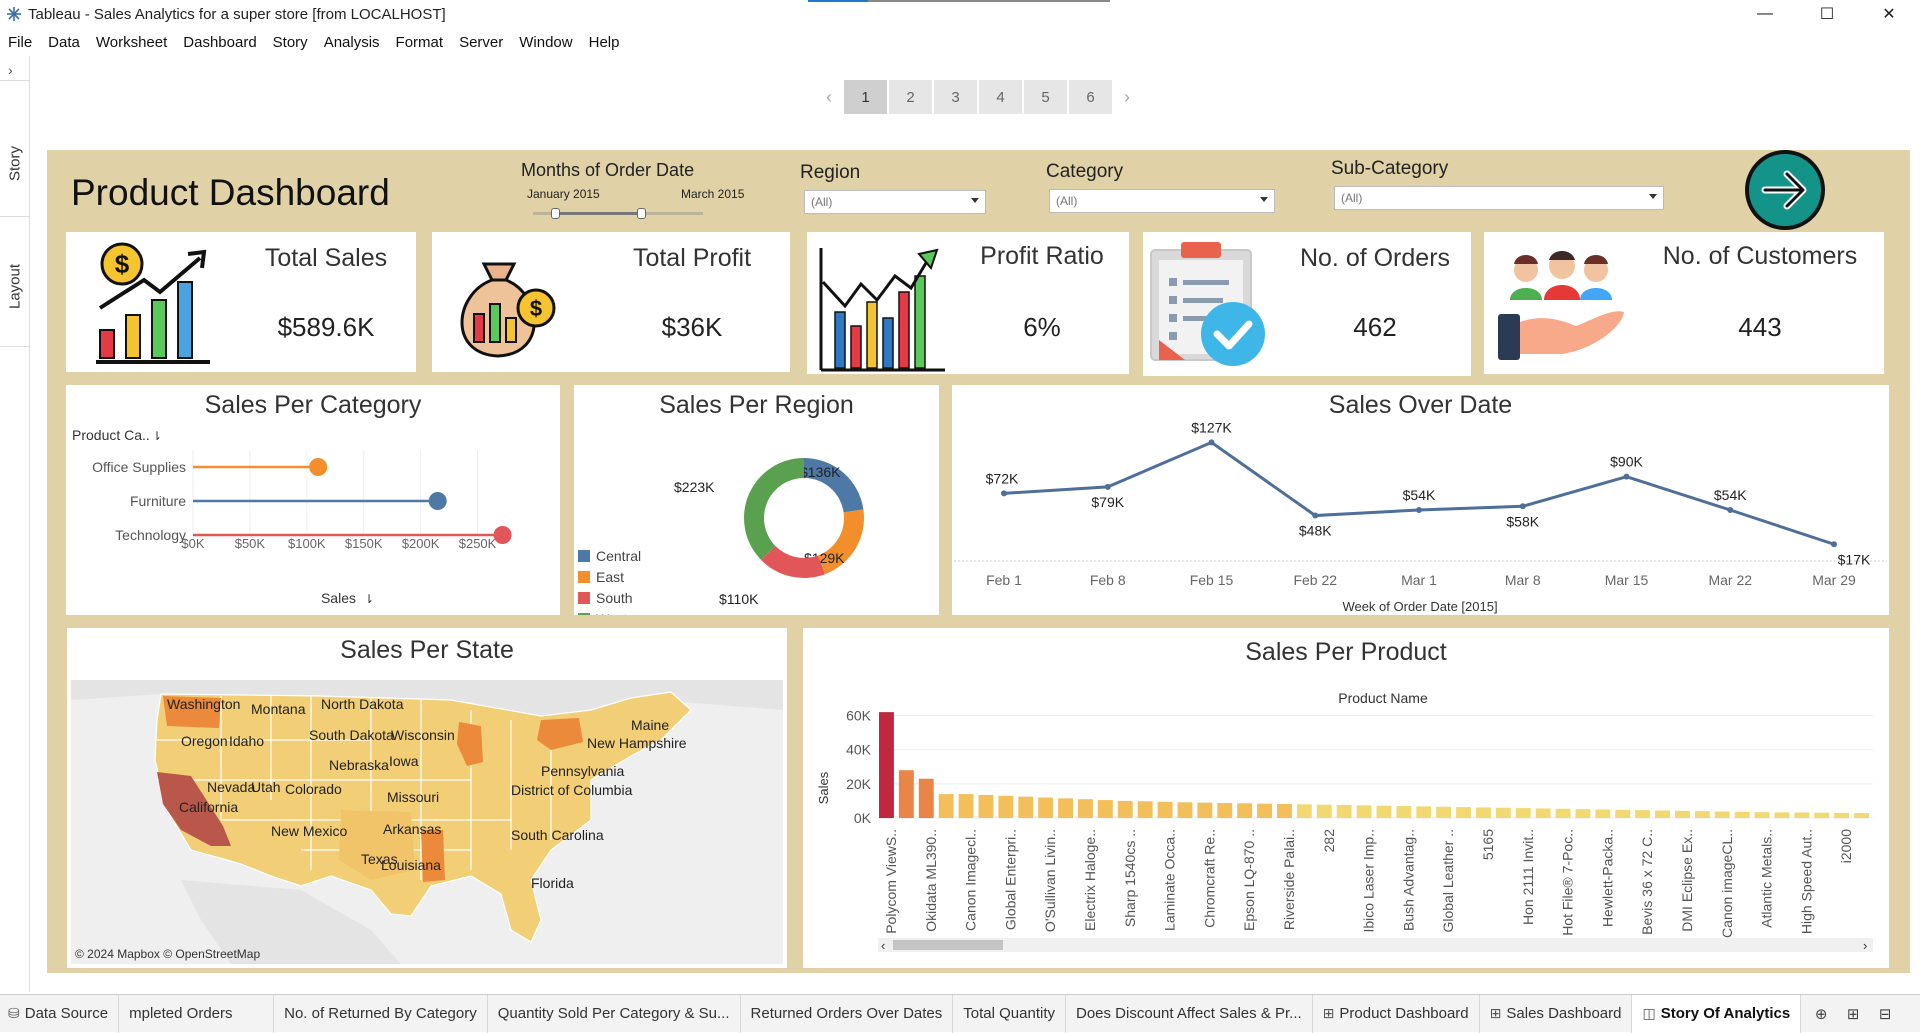  What do you see at coordinates (1865, 945) in the screenshot?
I see `scroll-right-icon: ›` at bounding box center [1865, 945].